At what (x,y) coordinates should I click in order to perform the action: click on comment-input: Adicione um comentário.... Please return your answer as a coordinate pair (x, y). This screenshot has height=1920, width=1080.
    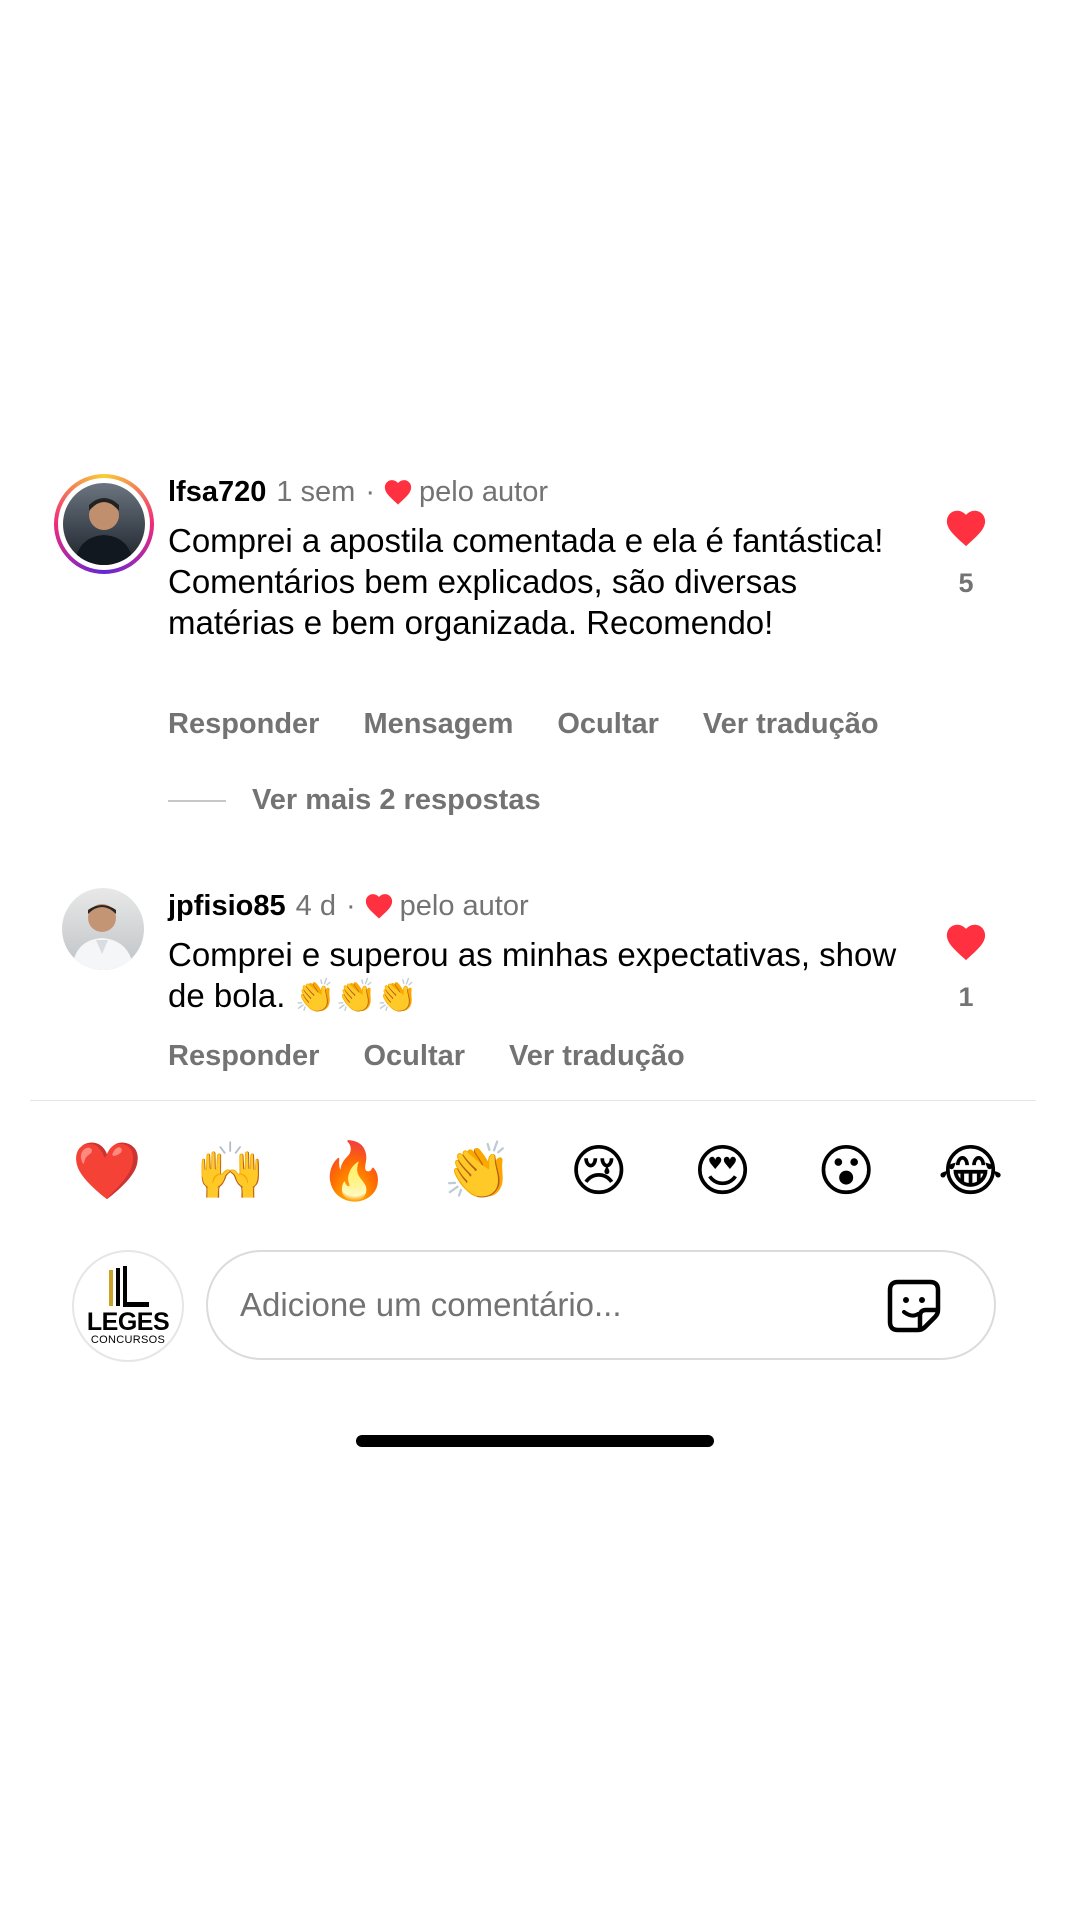
    Looking at the image, I should click on (601, 1305).